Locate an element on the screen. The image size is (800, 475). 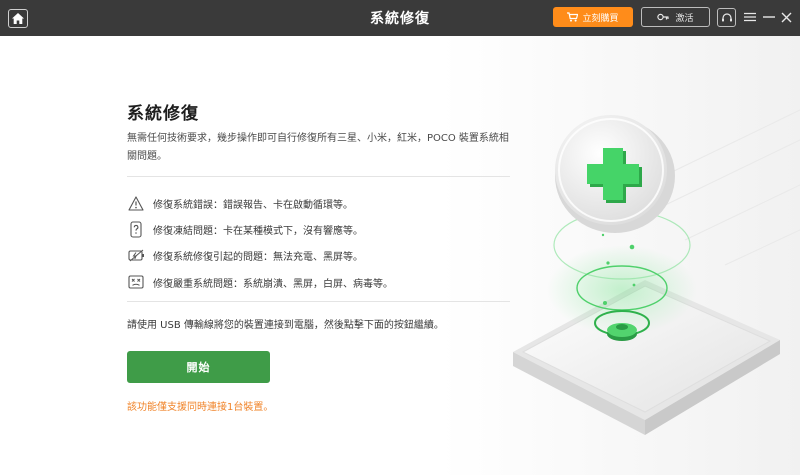
menu-icon is located at coordinates (750, 17).